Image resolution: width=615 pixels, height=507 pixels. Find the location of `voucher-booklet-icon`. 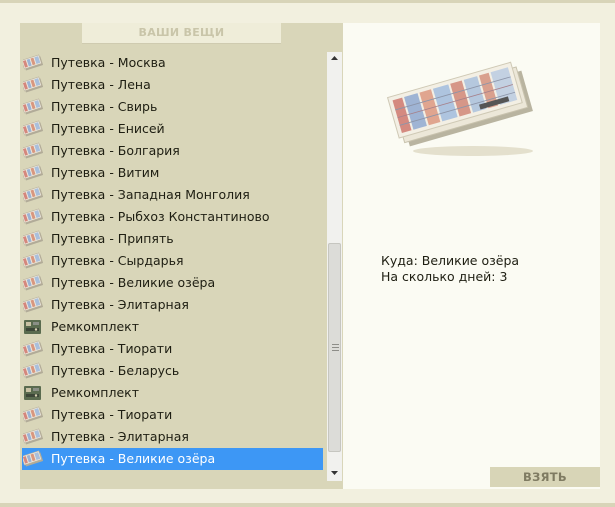

voucher-booklet-icon is located at coordinates (463, 105).